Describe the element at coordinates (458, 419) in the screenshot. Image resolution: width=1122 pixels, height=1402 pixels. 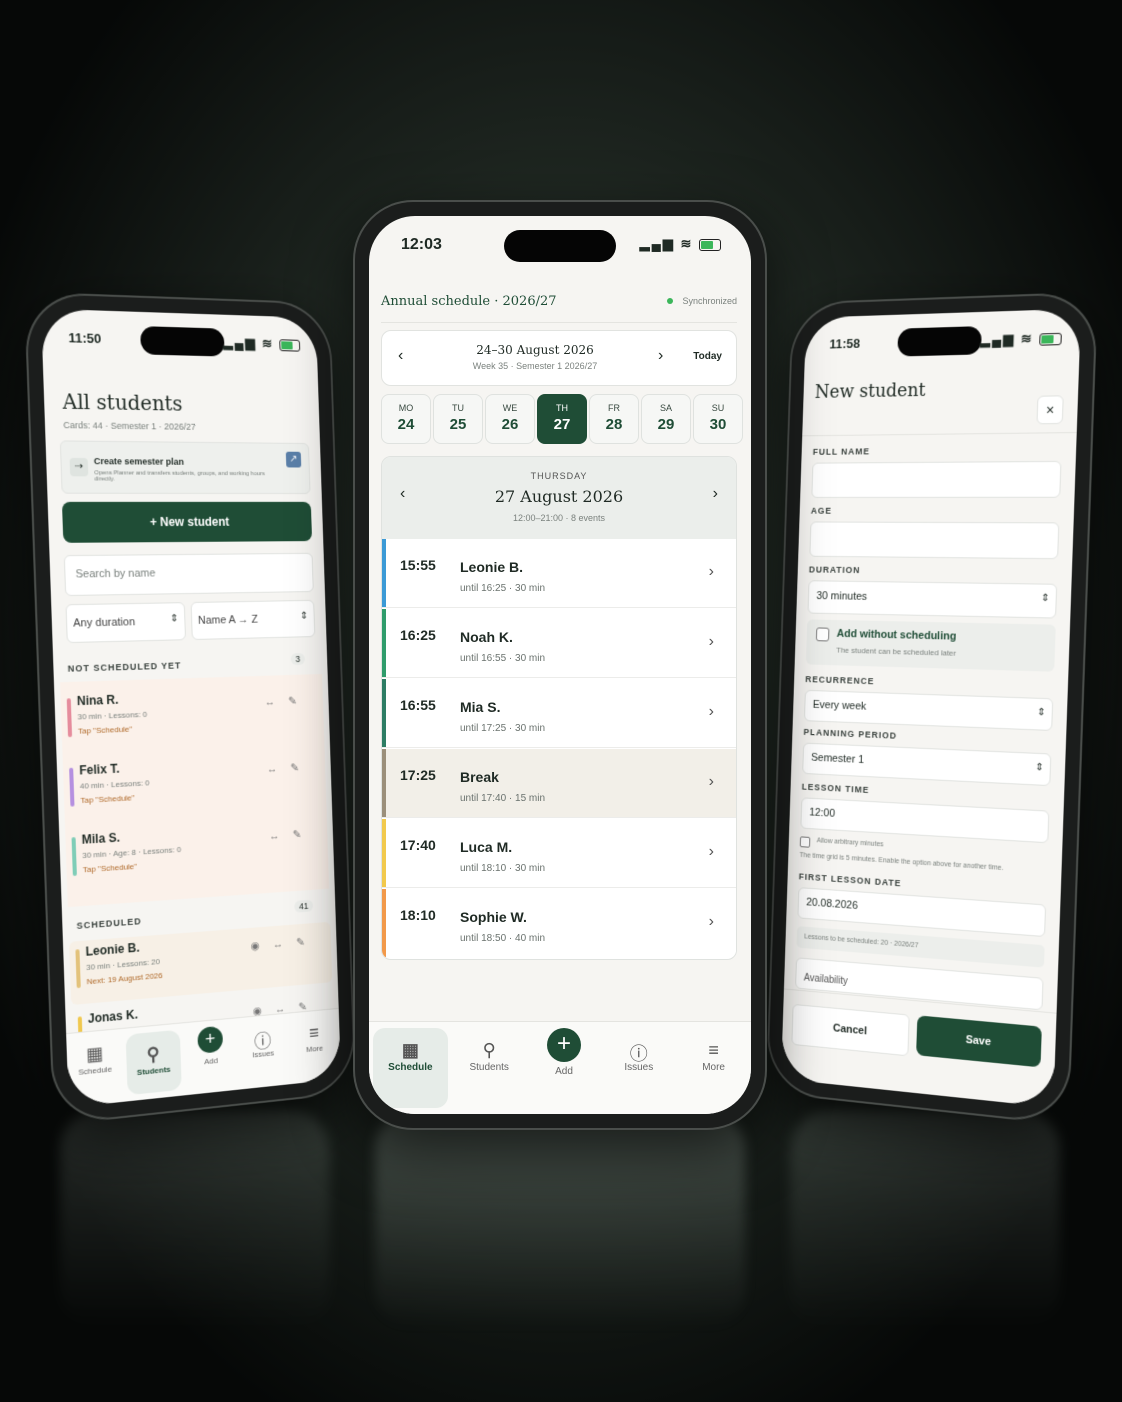
I see `day-cell-tu: TU 25` at that location.